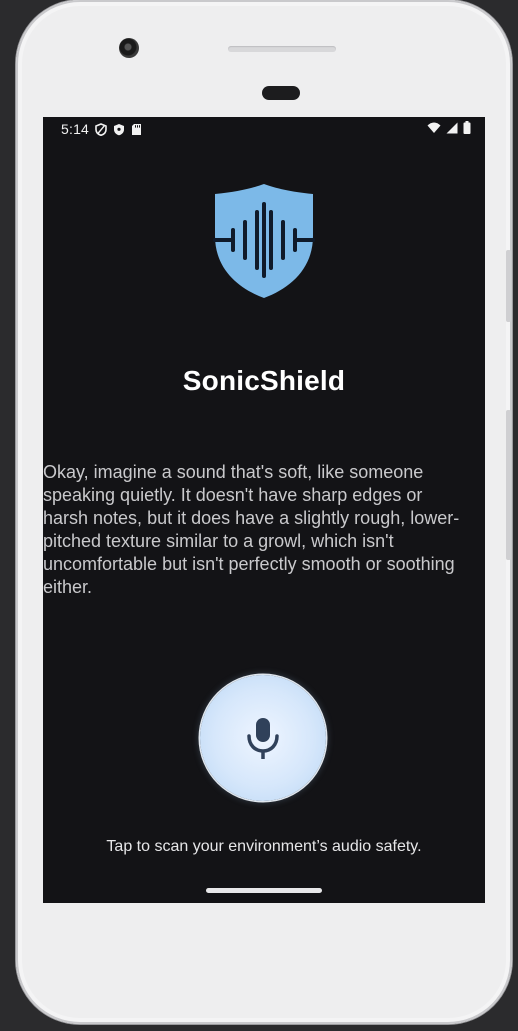 The height and width of the screenshot is (1031, 518). I want to click on status-right, so click(449, 127).